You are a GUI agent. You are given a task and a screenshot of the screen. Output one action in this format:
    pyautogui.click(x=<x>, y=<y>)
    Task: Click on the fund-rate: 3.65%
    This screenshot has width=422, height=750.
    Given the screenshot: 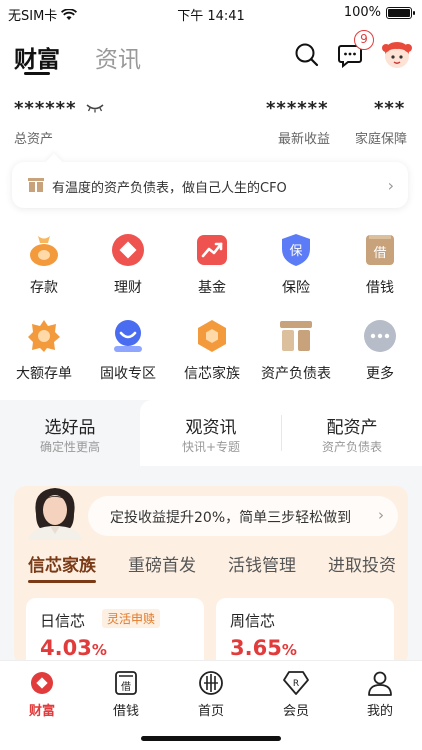 What is the action you would take?
    pyautogui.click(x=263, y=648)
    